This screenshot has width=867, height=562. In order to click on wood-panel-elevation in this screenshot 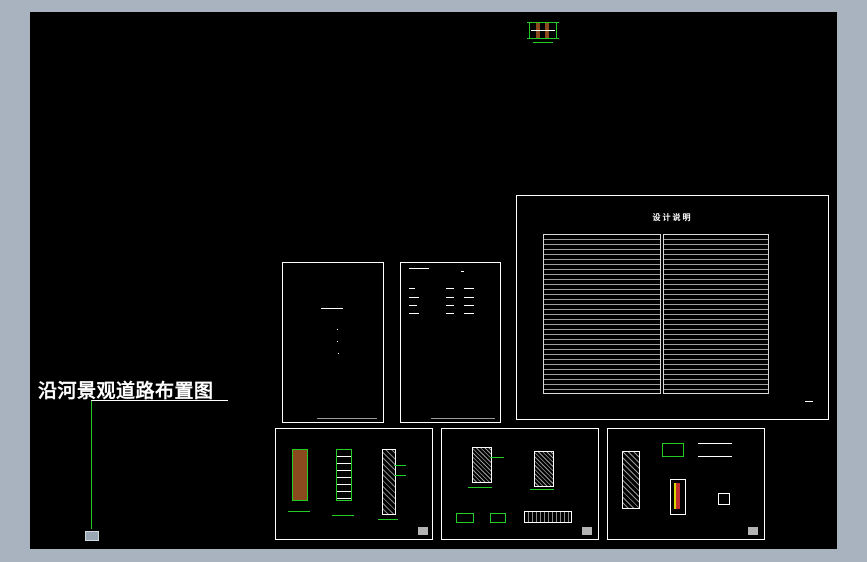, I will do `click(300, 475)`.